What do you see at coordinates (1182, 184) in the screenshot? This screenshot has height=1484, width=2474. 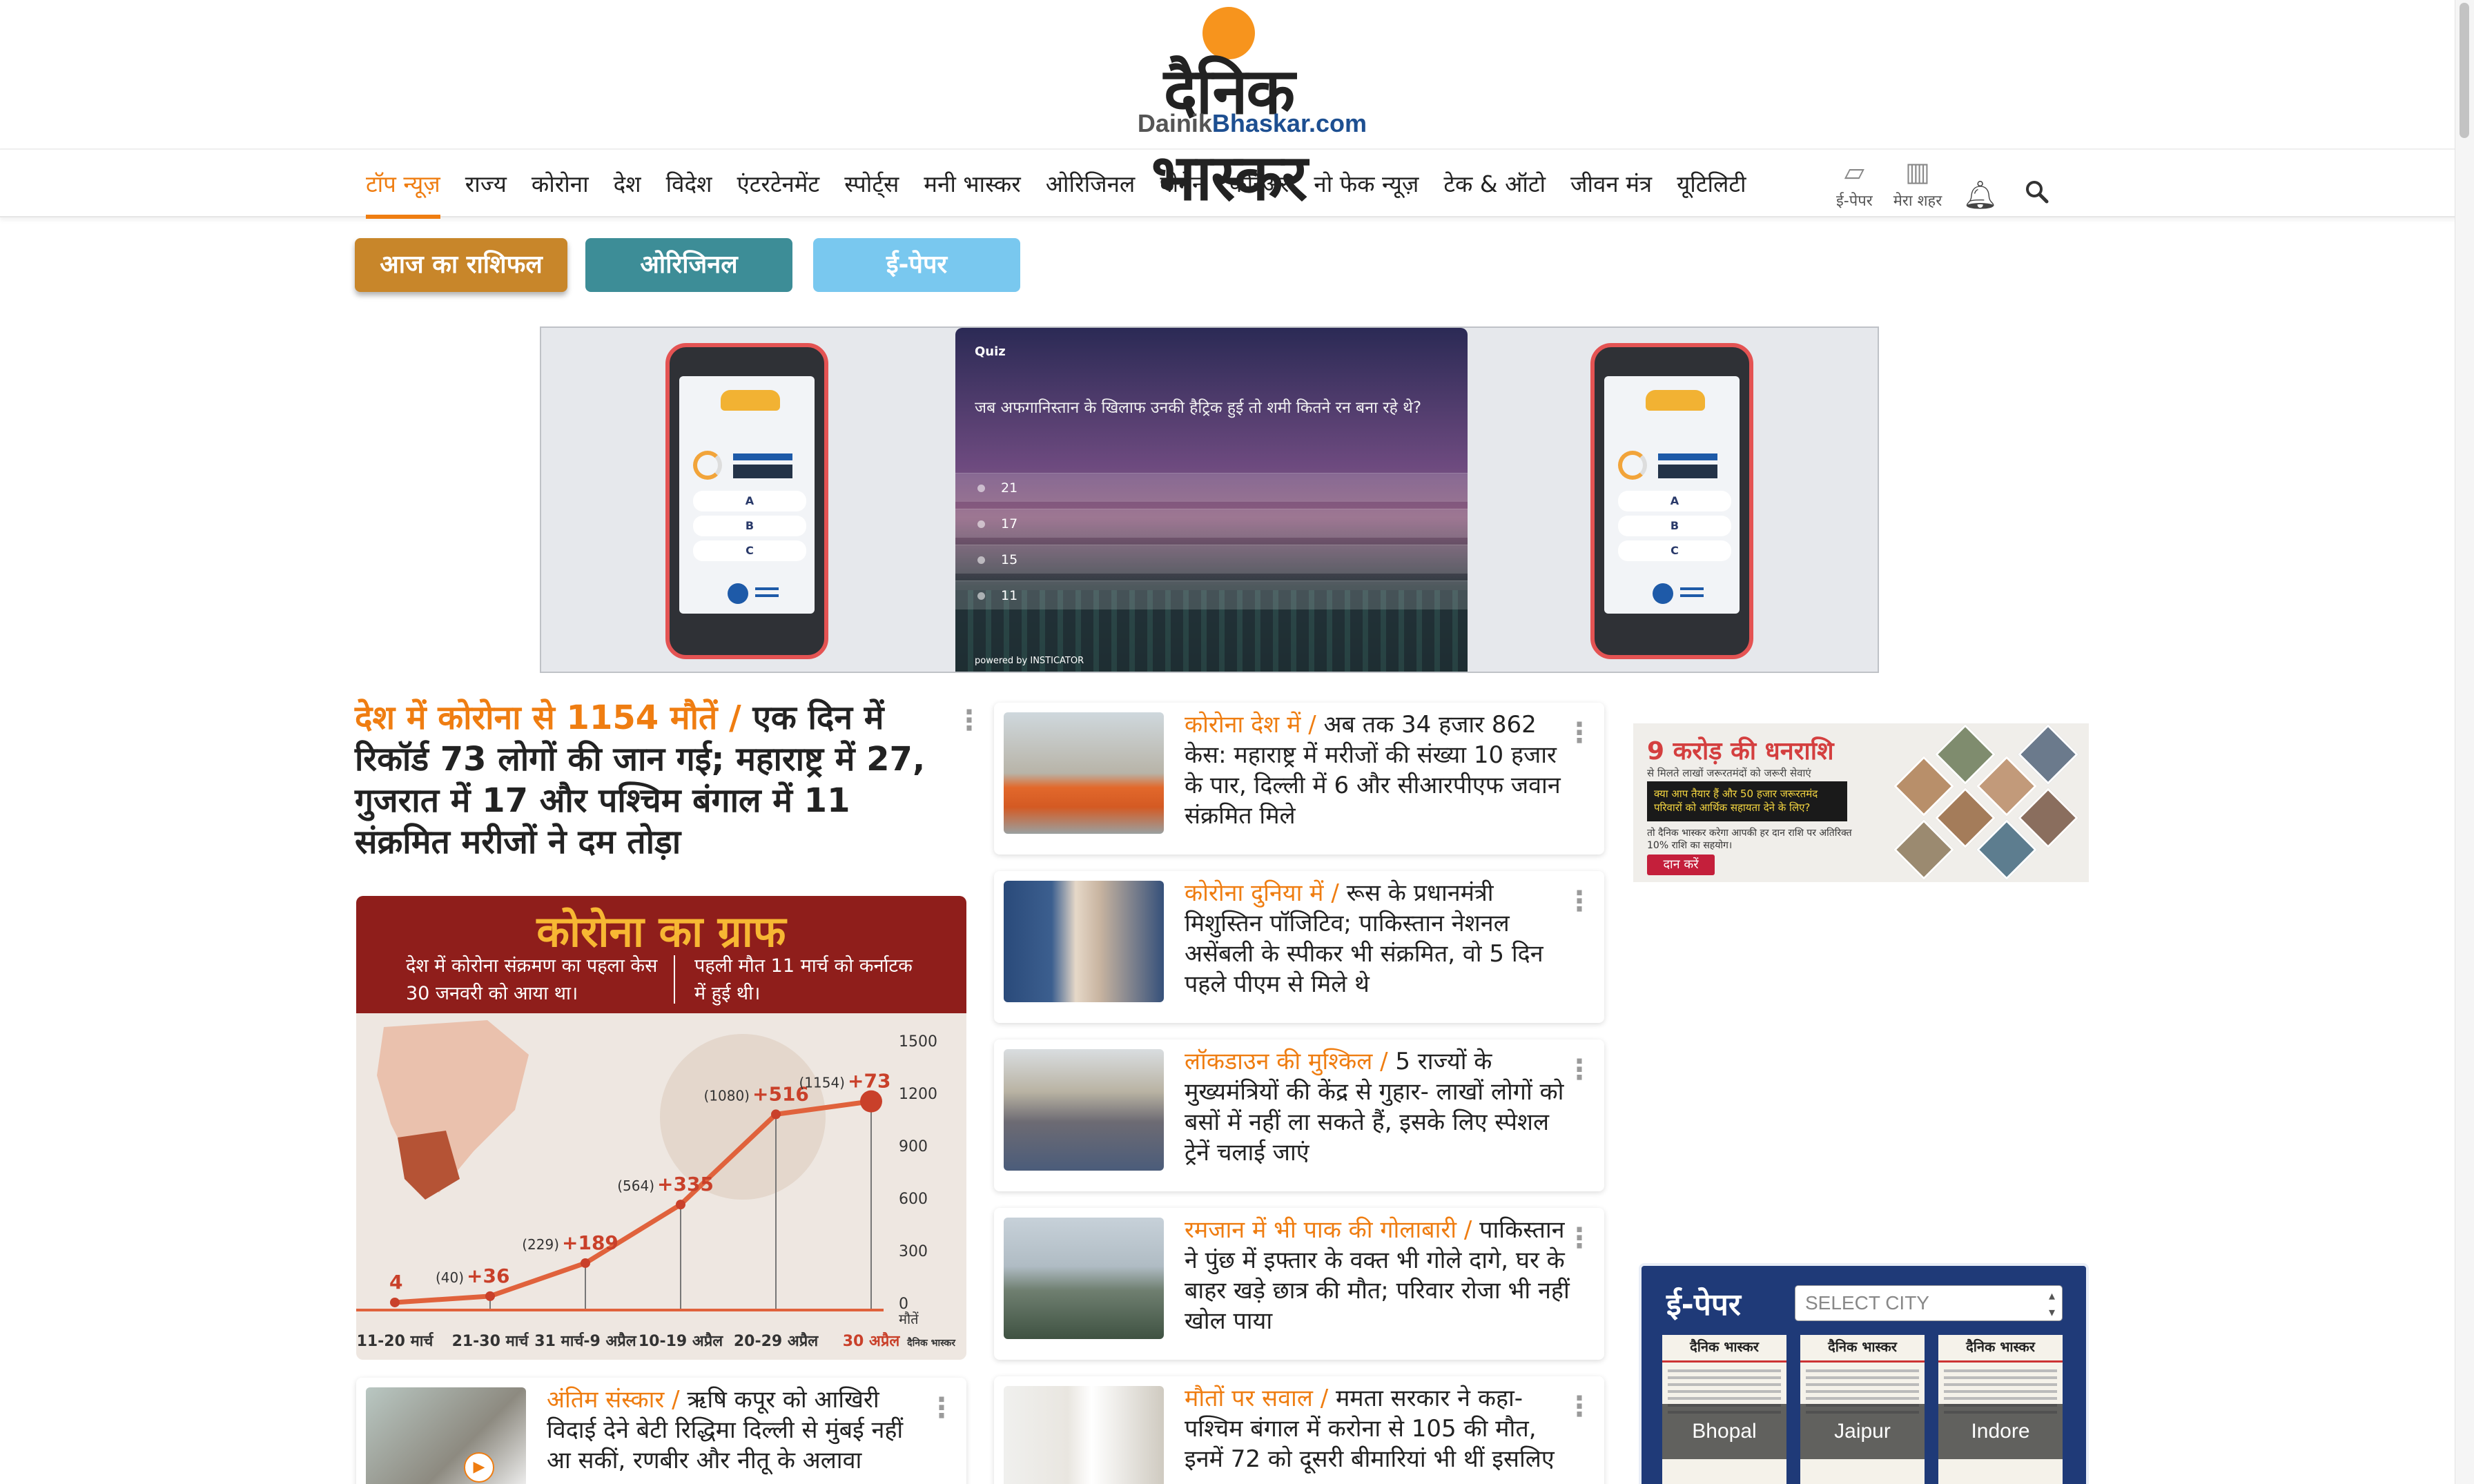 I see `nav-item: वीमेन` at bounding box center [1182, 184].